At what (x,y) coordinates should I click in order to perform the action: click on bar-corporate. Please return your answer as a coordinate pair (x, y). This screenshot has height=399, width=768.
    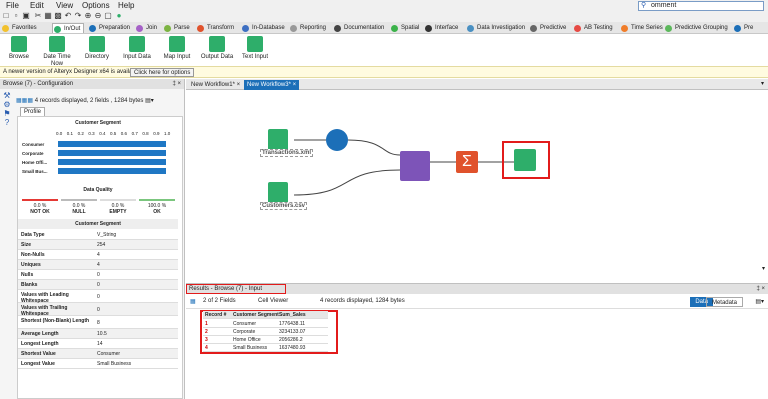
    Looking at the image, I should click on (112, 153).